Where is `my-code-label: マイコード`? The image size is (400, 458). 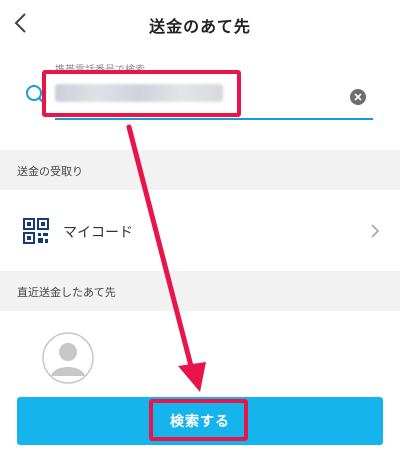 my-code-label: マイコード is located at coordinates (98, 233).